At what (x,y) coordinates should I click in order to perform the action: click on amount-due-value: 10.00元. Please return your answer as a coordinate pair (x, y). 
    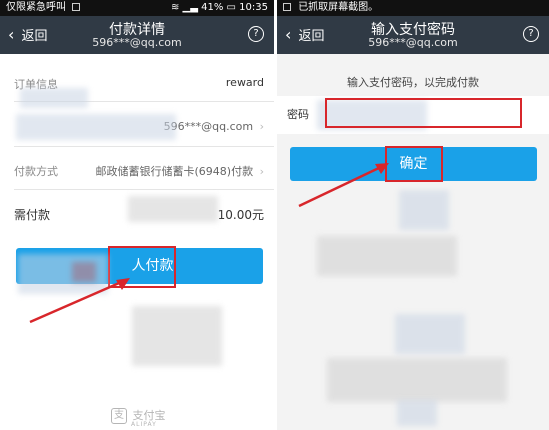
    Looking at the image, I should click on (240, 215).